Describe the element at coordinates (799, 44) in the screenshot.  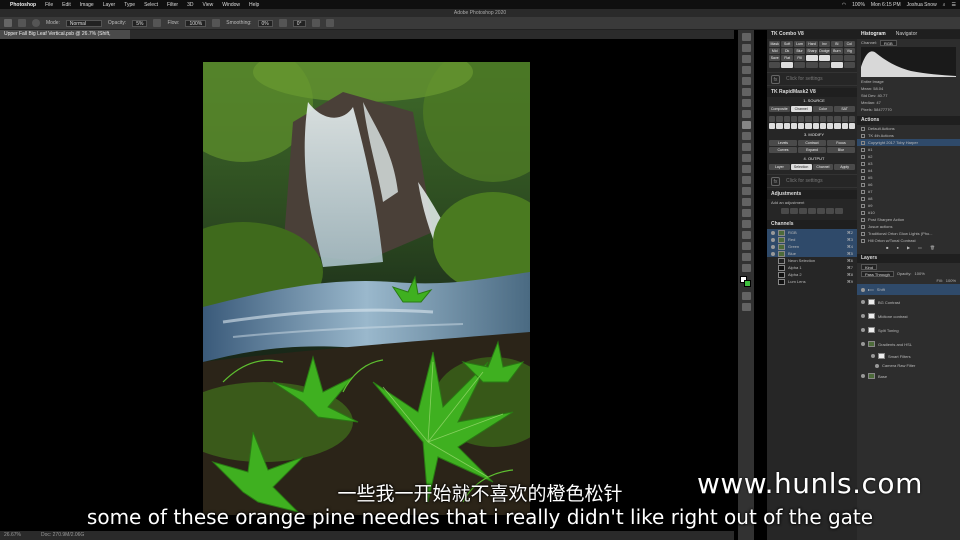
I see `tk-btn-lum: Lum` at that location.